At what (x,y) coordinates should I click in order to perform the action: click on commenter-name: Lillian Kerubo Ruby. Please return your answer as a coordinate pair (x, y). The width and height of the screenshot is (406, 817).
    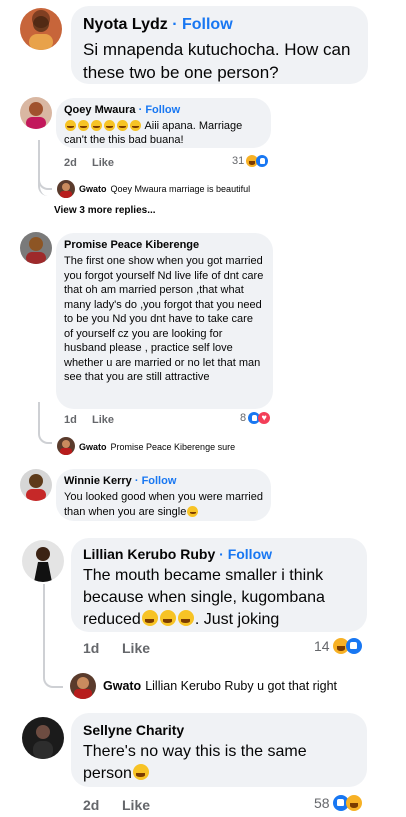
    Looking at the image, I should click on (149, 554).